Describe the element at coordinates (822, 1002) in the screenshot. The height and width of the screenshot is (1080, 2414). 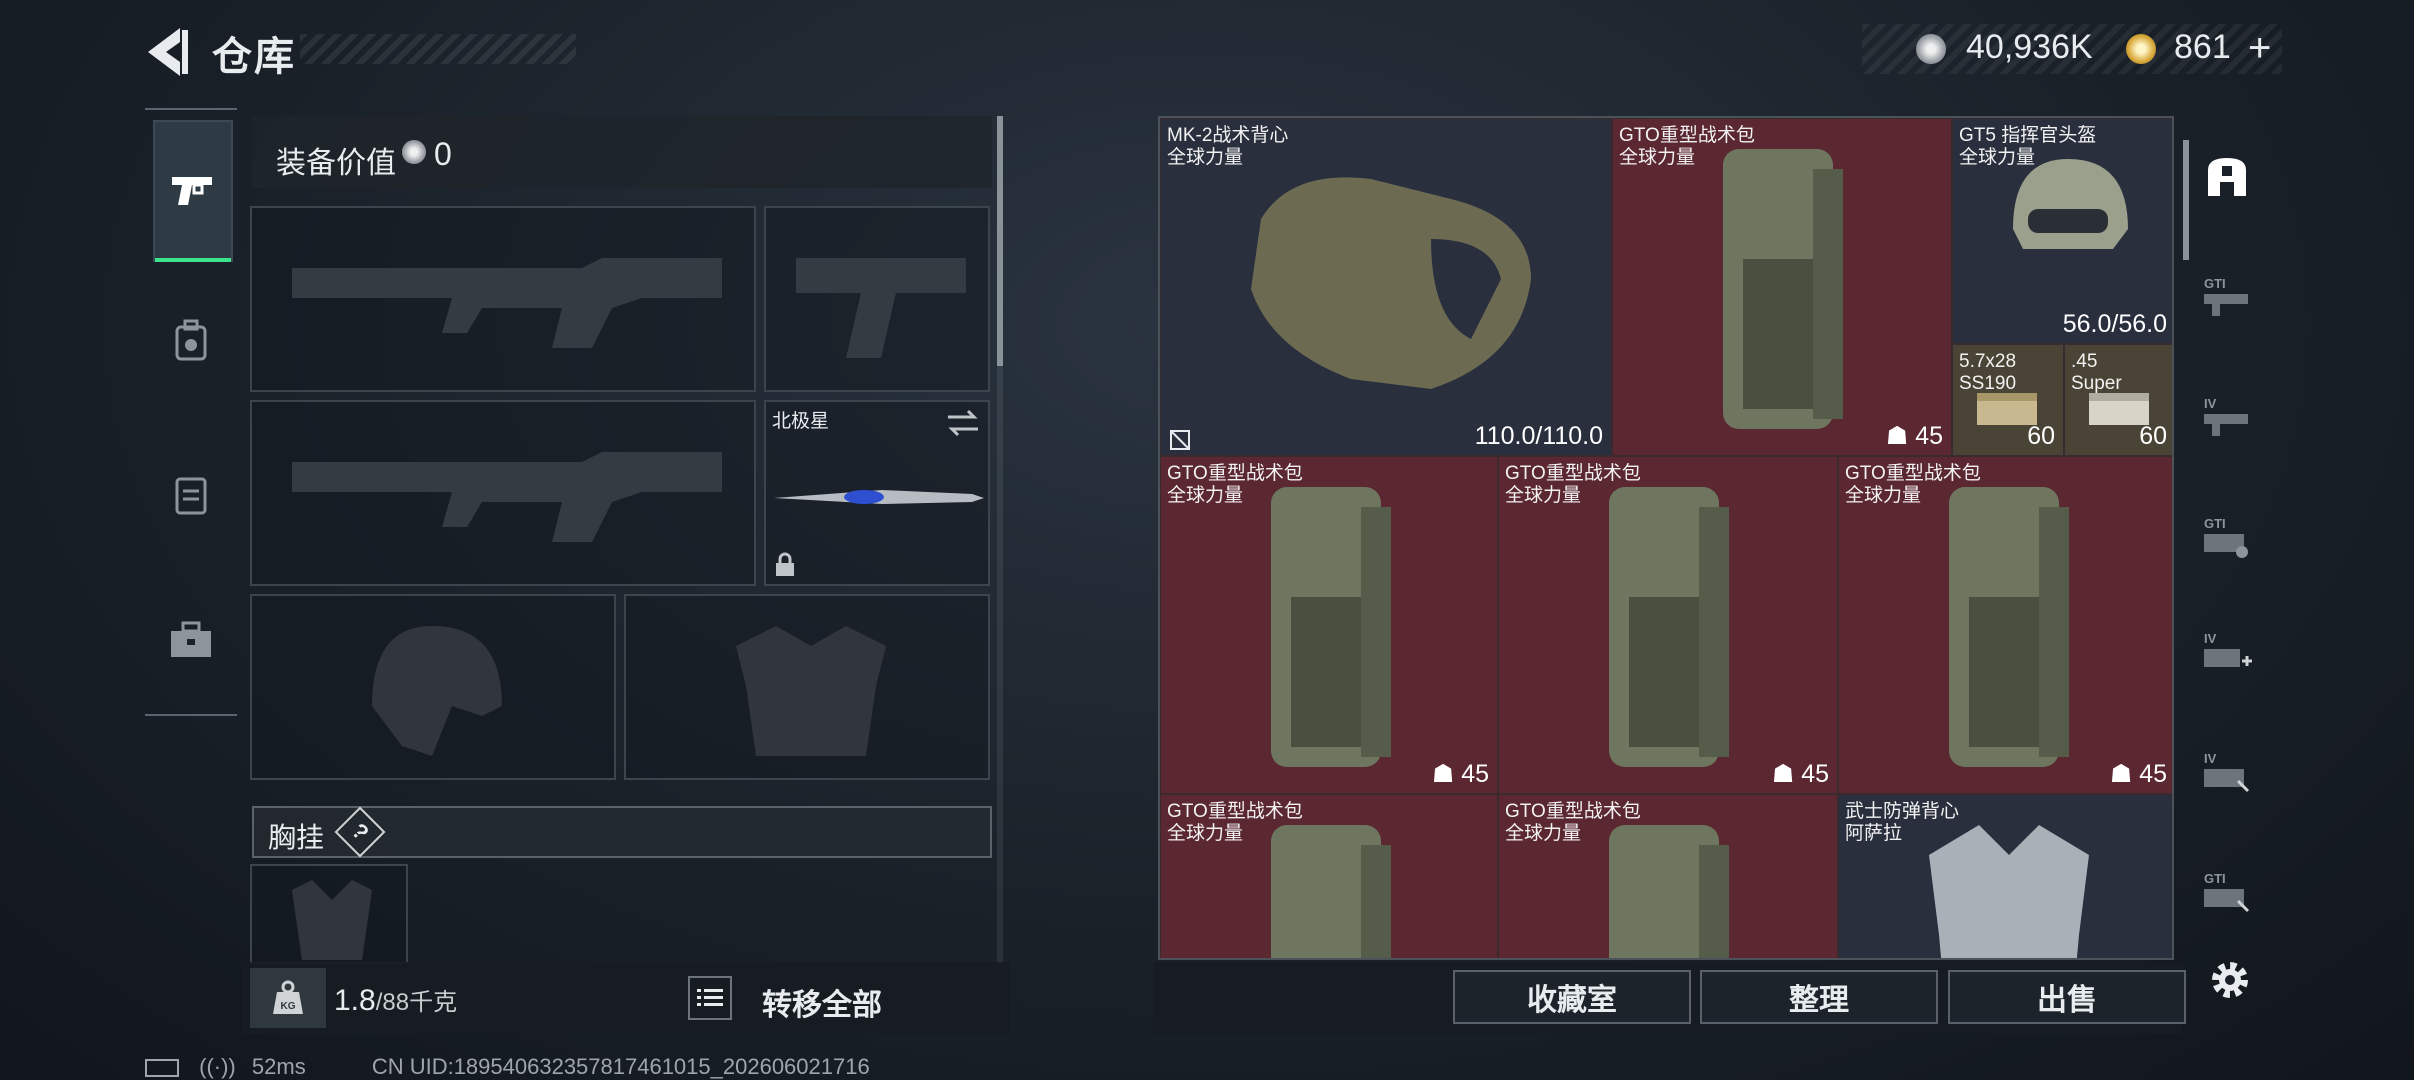
I see `transfer-all-button: 转移全部` at that location.